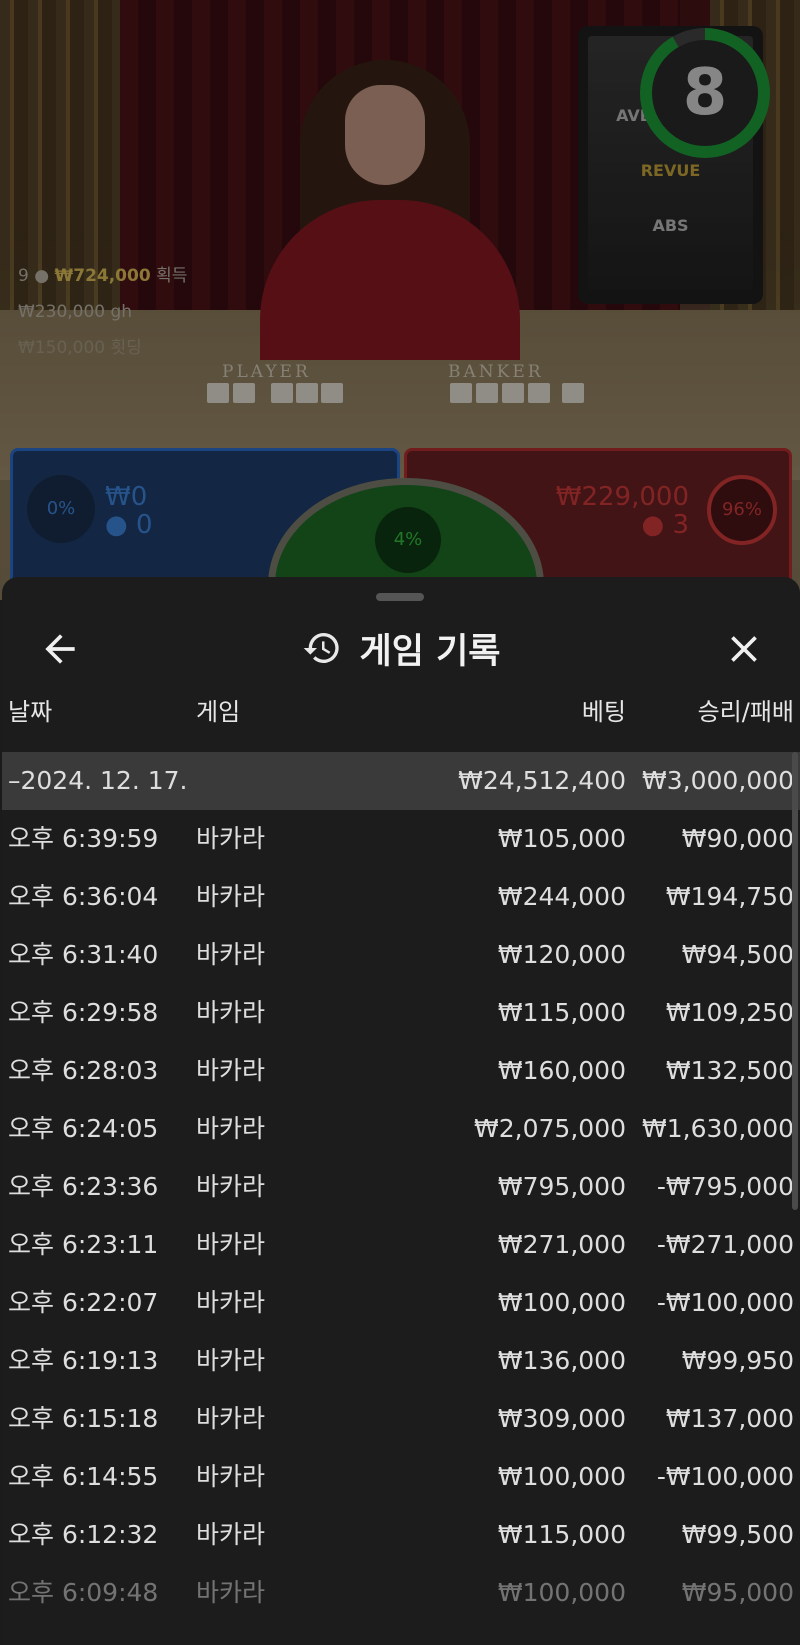  Describe the element at coordinates (795, 981) in the screenshot. I see `scrollbar` at that location.